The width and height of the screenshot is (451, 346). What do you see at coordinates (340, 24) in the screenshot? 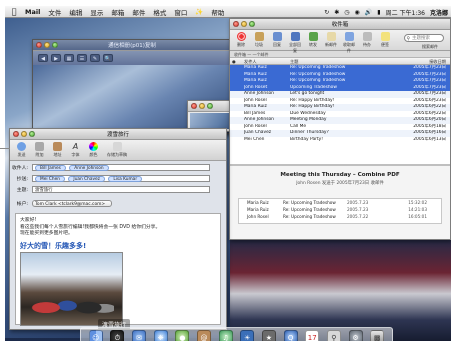
I see `mail-window-titlebar: 收件箱` at bounding box center [340, 24].